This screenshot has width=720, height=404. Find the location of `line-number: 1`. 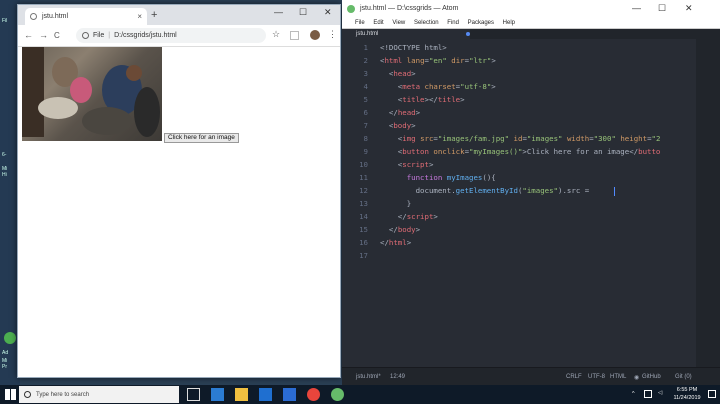

line-number: 1 is located at coordinates (365, 47).